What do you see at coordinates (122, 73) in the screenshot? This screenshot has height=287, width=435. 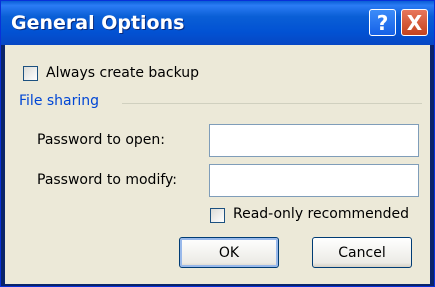 I see `always-create-backup-label: Always create backup` at bounding box center [122, 73].